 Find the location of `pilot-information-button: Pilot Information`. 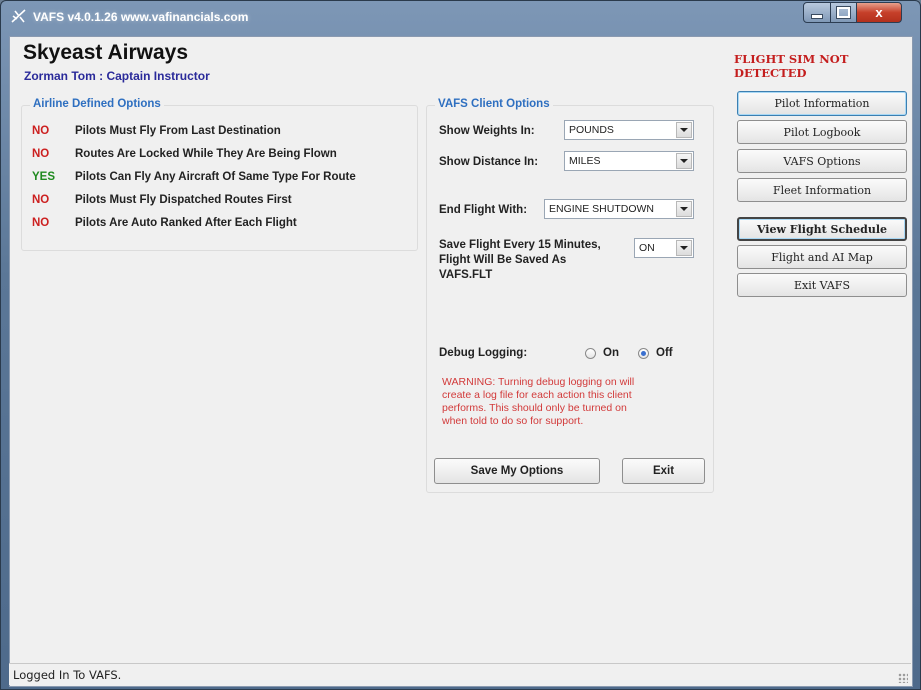

pilot-information-button: Pilot Information is located at coordinates (822, 103).